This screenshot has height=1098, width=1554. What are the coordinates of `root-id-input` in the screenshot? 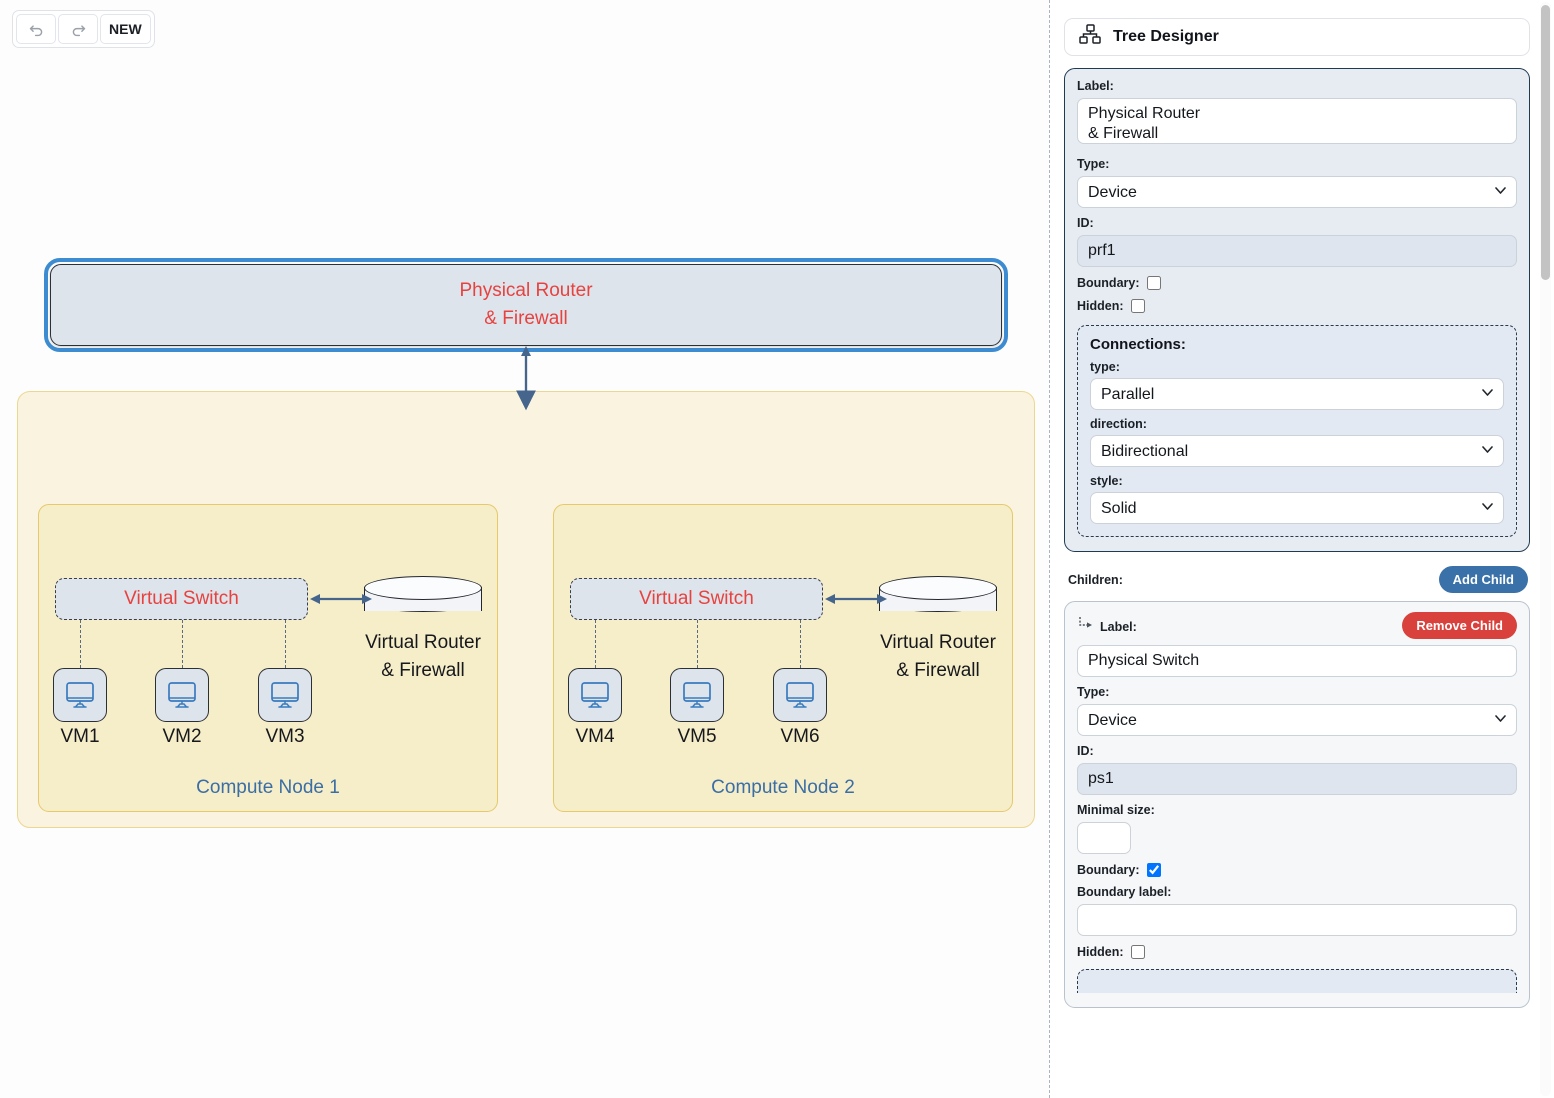 It's located at (1297, 251).